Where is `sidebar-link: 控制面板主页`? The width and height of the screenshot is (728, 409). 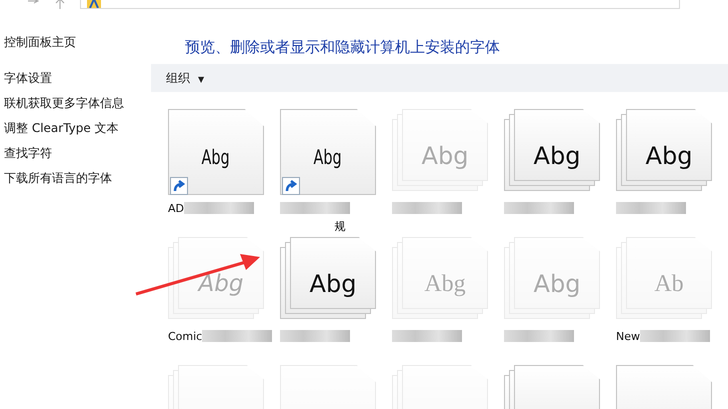 sidebar-link: 控制面板主页 is located at coordinates (38, 42).